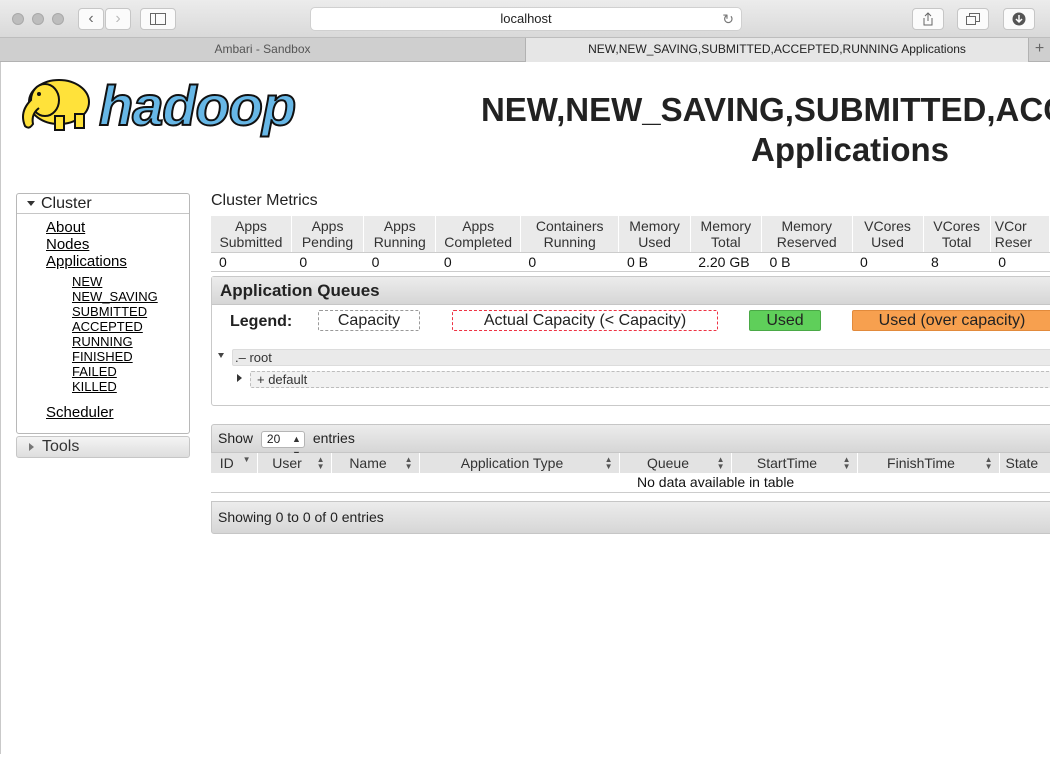  What do you see at coordinates (239, 378) in the screenshot?
I see `expand-default-icon` at bounding box center [239, 378].